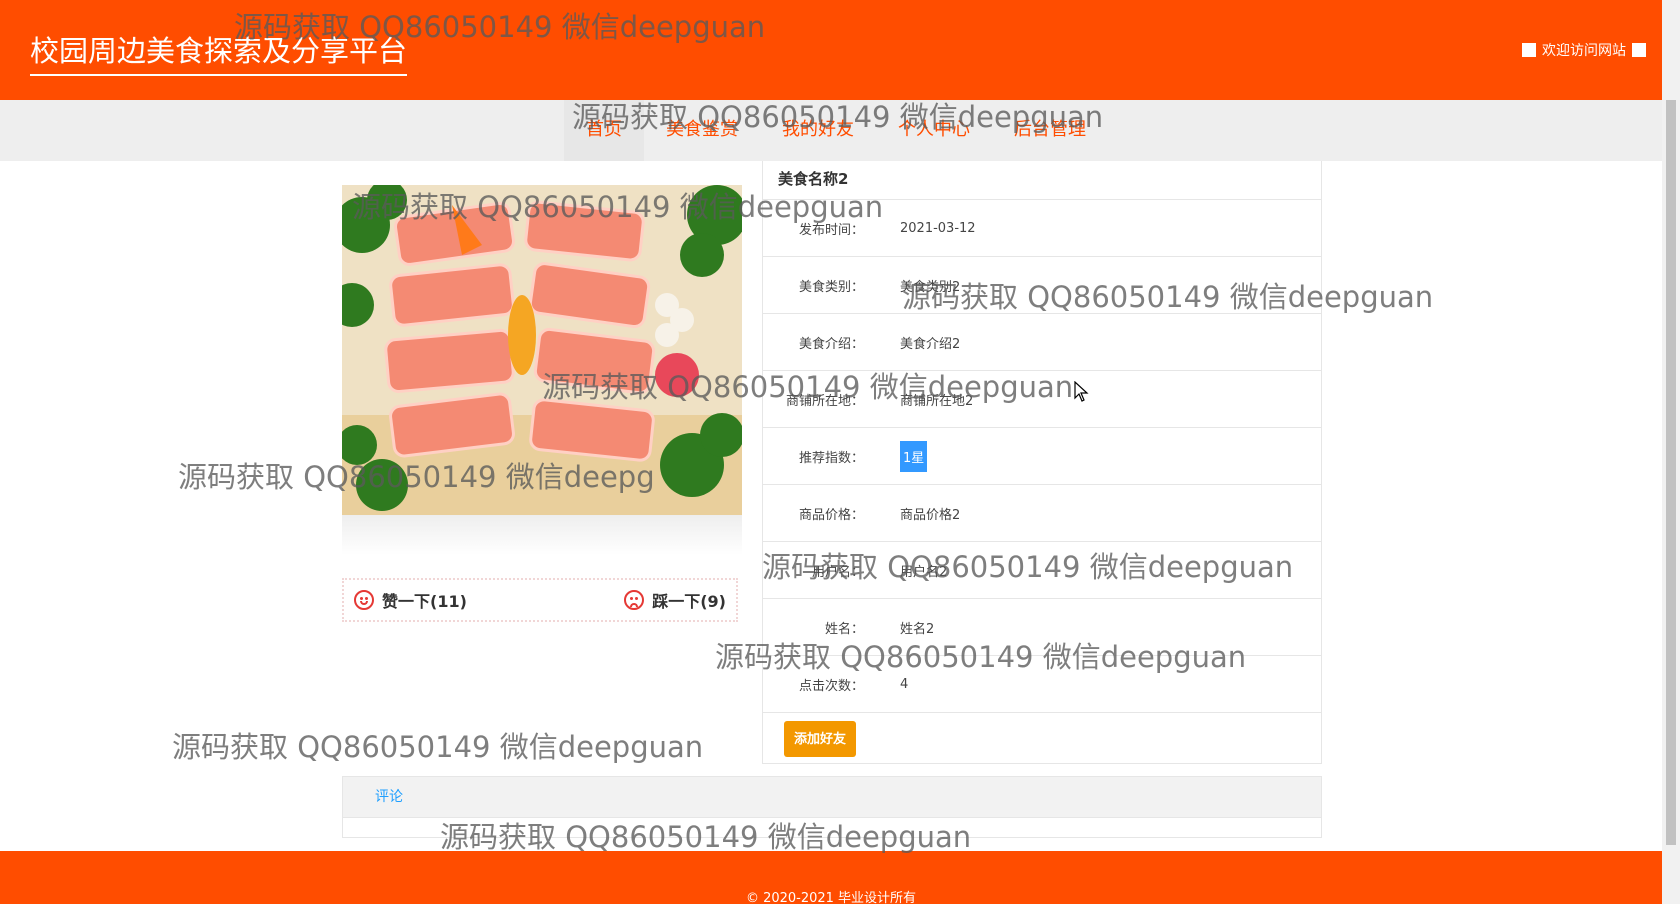  I want to click on watermark: 源码获取 QQ86050149 微信deepguan, so click(438, 747).